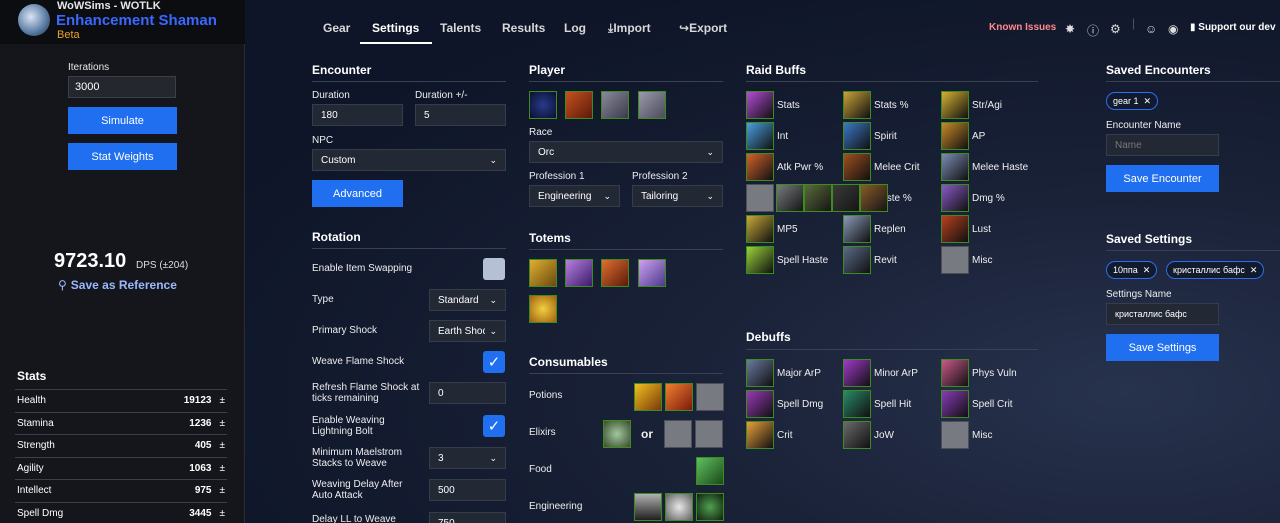  I want to click on advanced-button: Advanced, so click(357, 193).